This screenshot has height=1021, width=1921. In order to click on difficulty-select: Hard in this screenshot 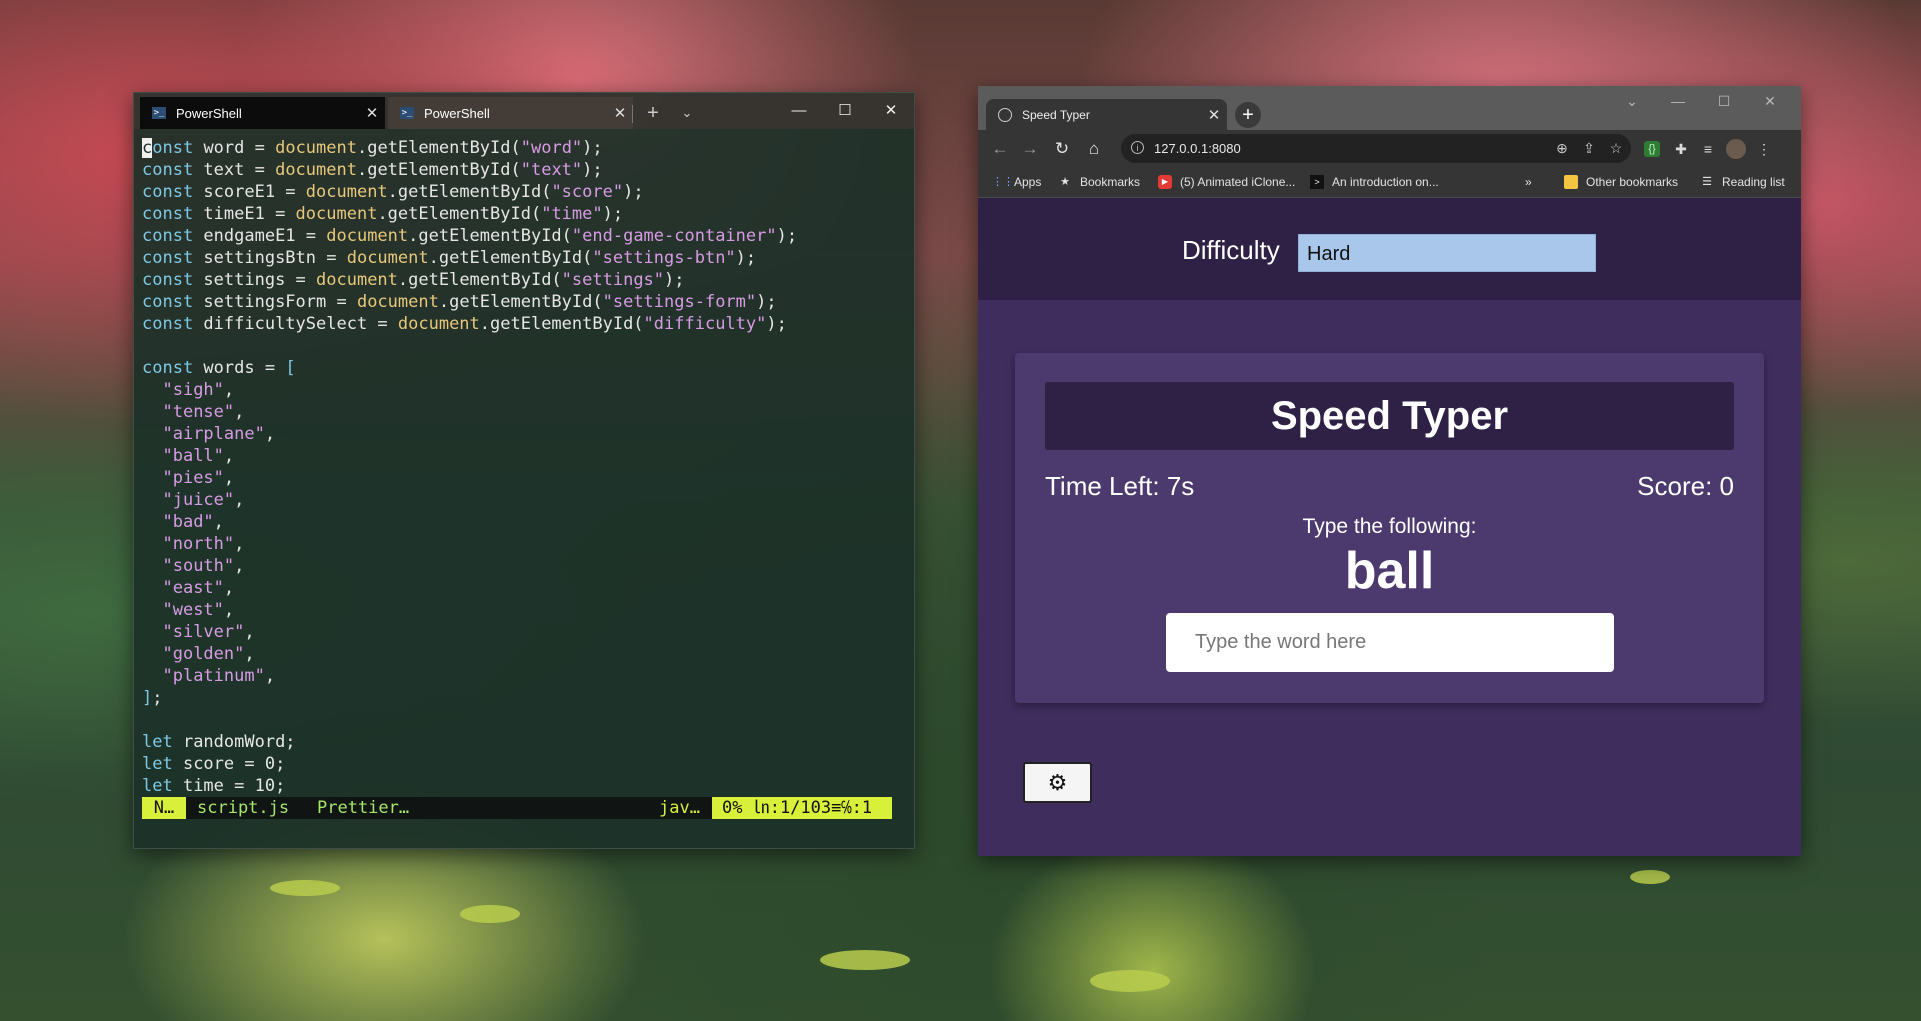, I will do `click(1447, 253)`.